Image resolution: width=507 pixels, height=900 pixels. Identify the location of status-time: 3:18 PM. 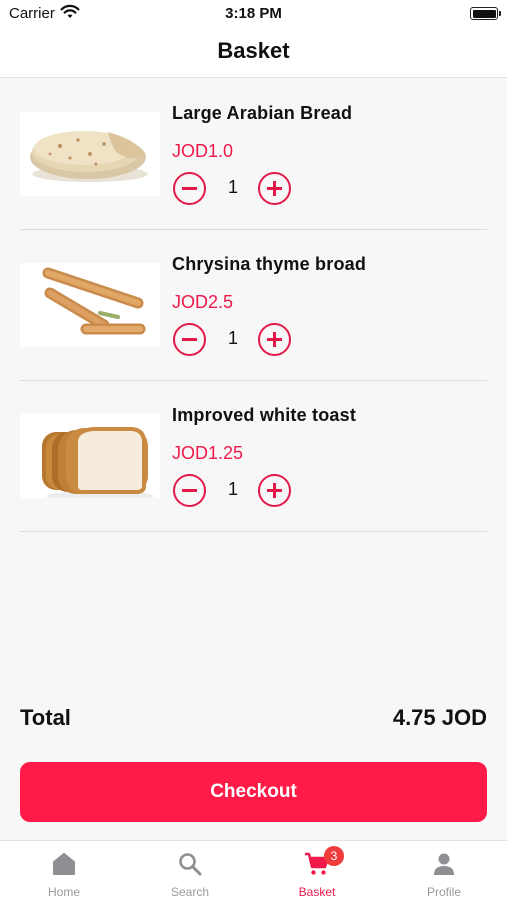
(253, 13).